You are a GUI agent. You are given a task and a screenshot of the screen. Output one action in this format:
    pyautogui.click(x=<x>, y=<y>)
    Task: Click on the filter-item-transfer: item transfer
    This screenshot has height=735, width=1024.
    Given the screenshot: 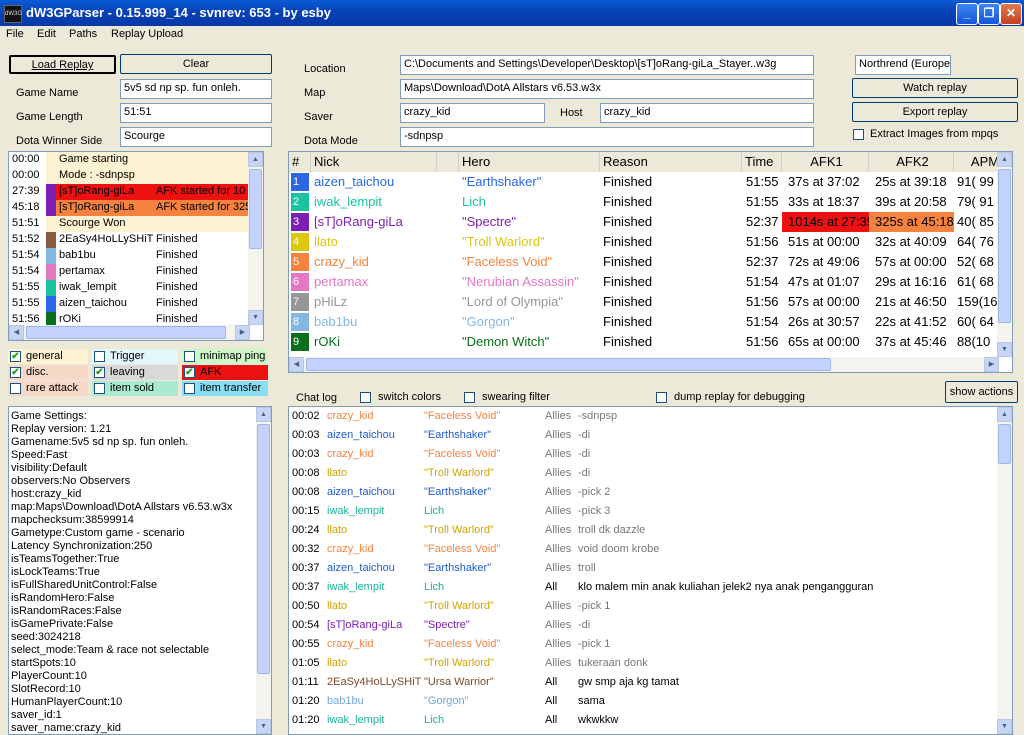 What is the action you would take?
    pyautogui.click(x=225, y=388)
    